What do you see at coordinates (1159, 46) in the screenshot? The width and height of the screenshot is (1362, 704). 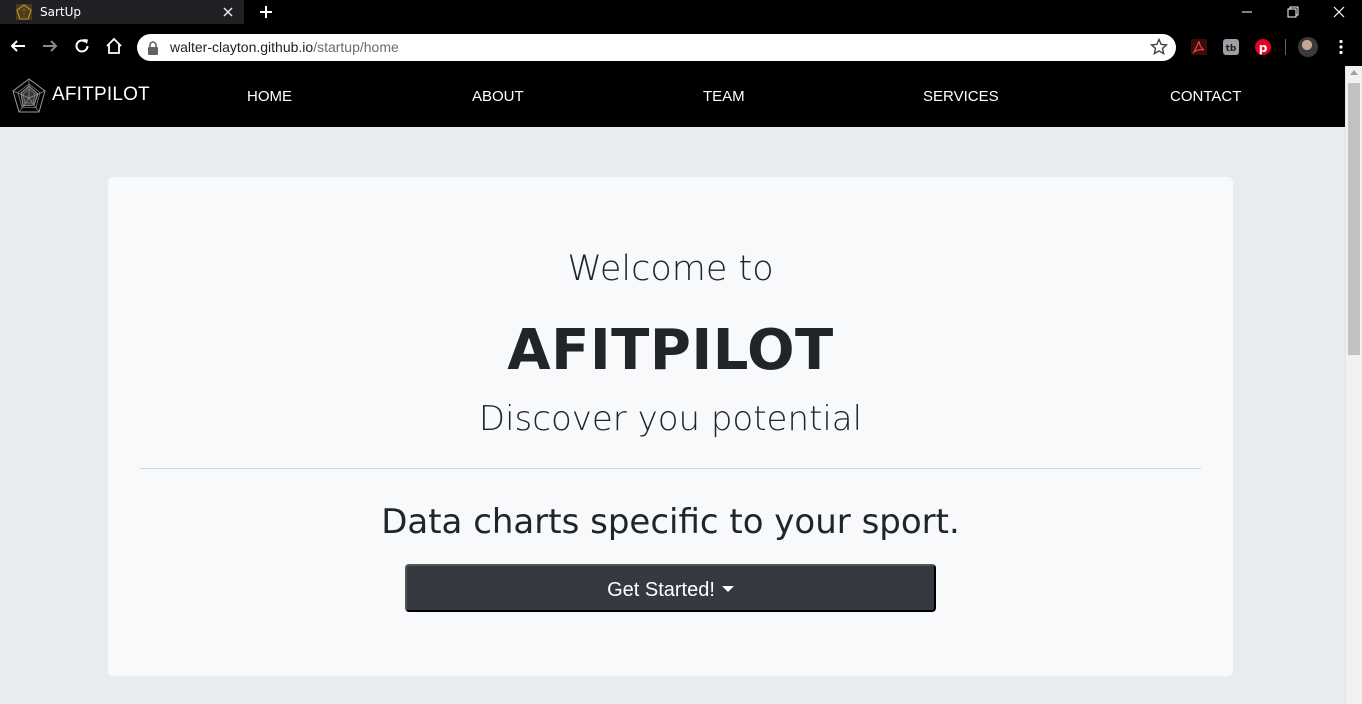 I see `bookmark-star-icon` at bounding box center [1159, 46].